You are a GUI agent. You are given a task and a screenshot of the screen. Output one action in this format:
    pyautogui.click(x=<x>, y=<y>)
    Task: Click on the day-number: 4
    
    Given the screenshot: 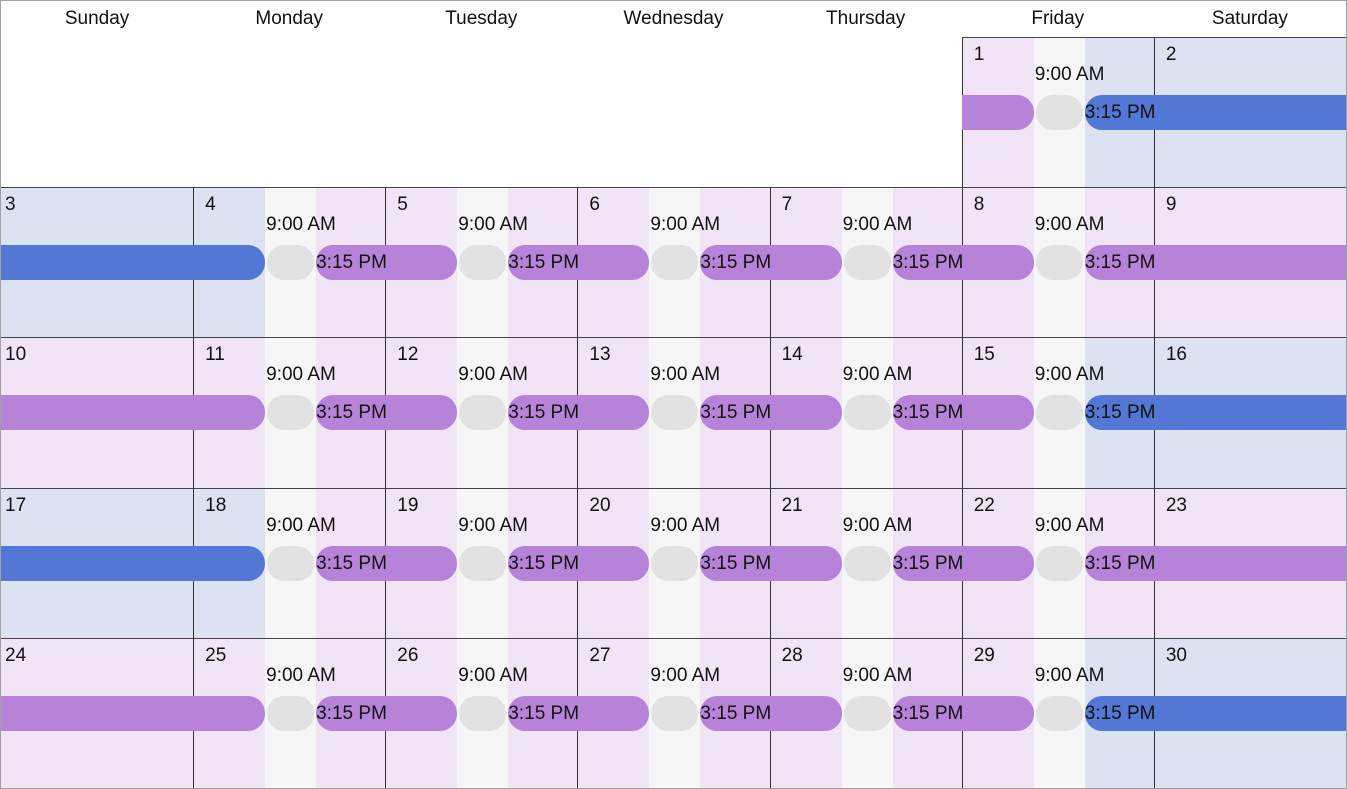 What is the action you would take?
    pyautogui.click(x=210, y=205)
    